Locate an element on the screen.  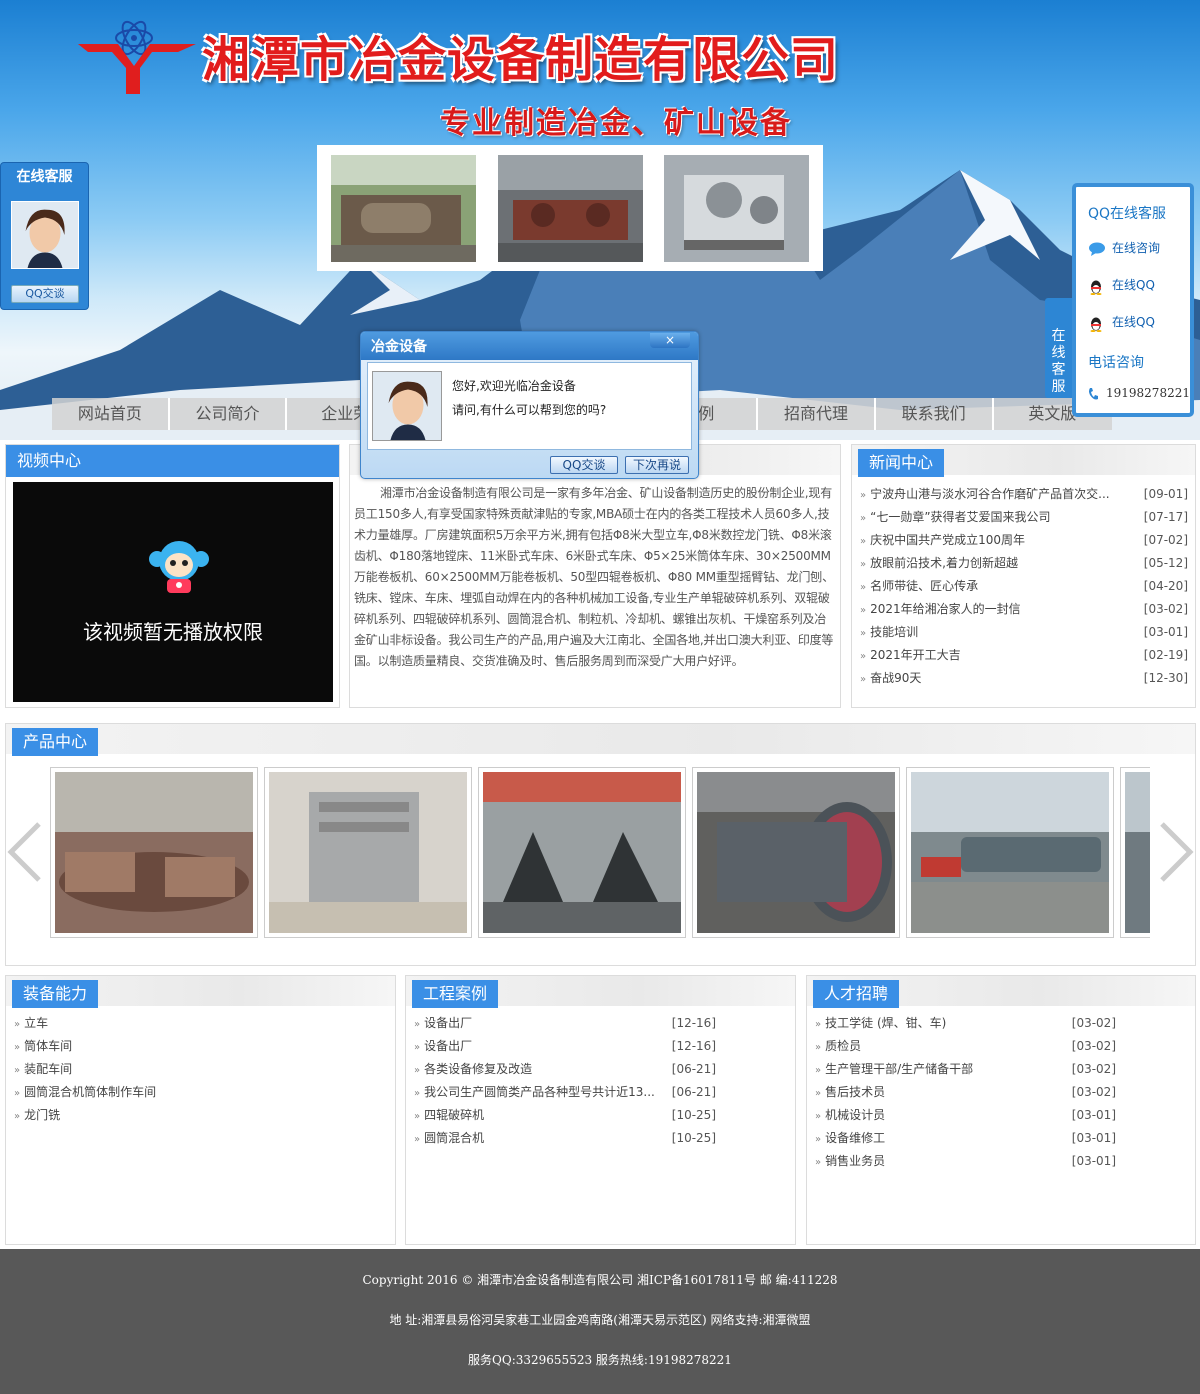
right-qq-panel: QQ在线客服 在线咨询 在线QQ 在线QQ 电话咨询 19198278221 is located at coordinates (1133, 300).